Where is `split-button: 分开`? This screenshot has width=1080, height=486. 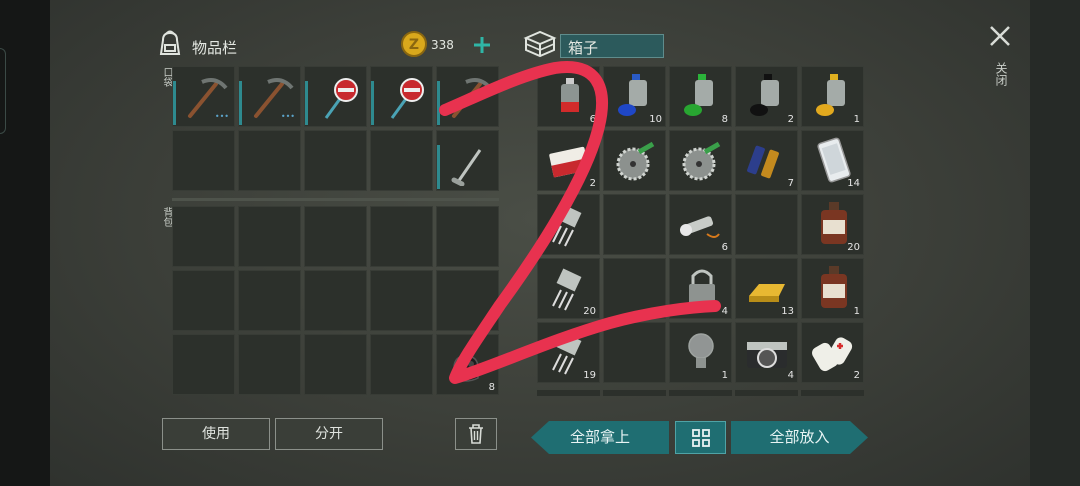
split-button: 分开 is located at coordinates (329, 434).